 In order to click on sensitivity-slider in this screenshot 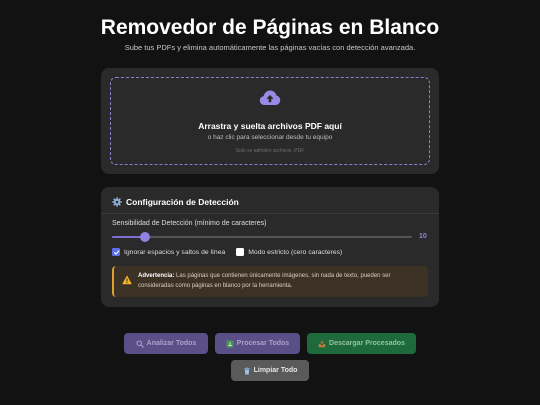, I will do `click(262, 237)`.